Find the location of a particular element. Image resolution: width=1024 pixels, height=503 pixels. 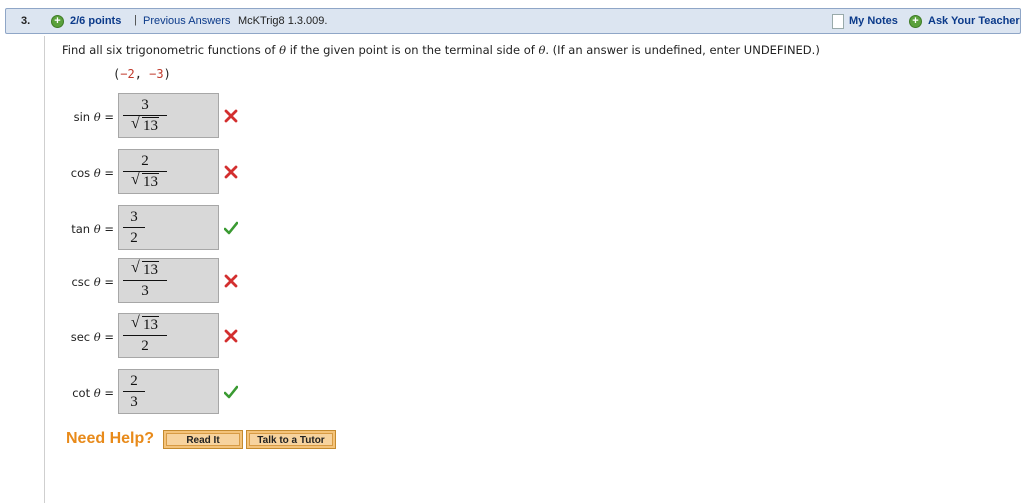

fraction: 23 is located at coordinates (134, 391).